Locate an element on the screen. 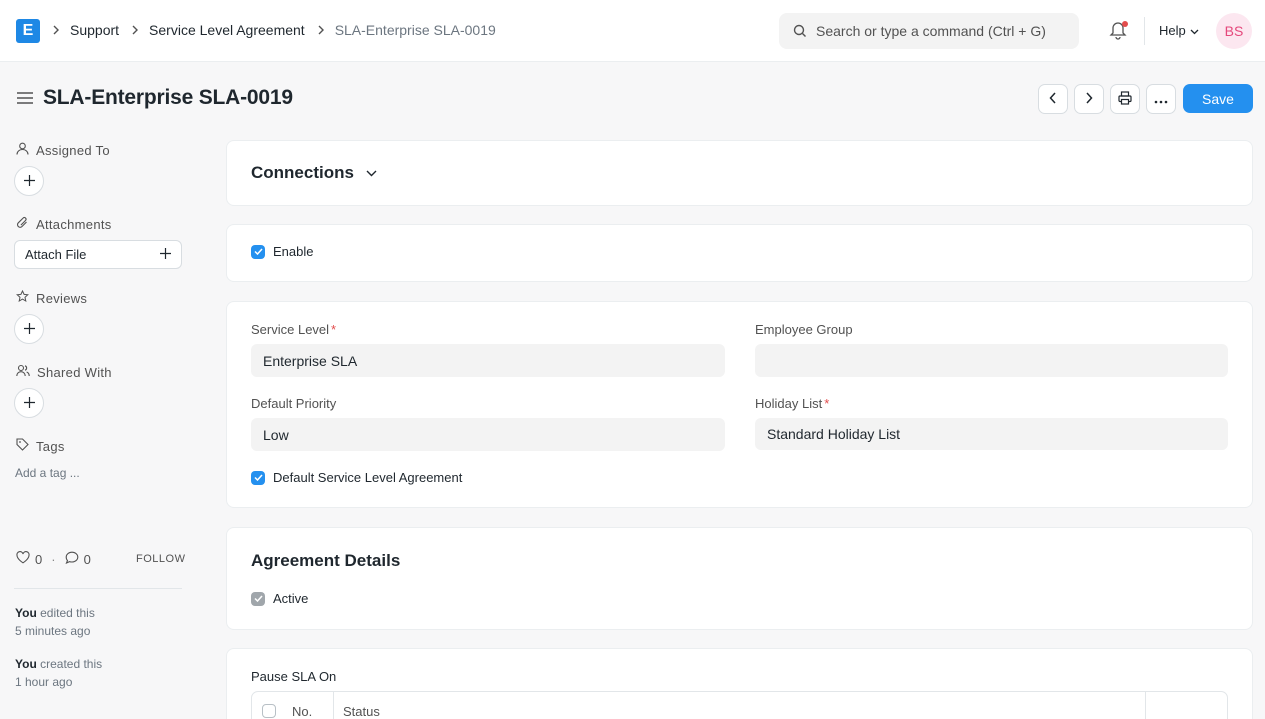  connections-card is located at coordinates (739, 173).